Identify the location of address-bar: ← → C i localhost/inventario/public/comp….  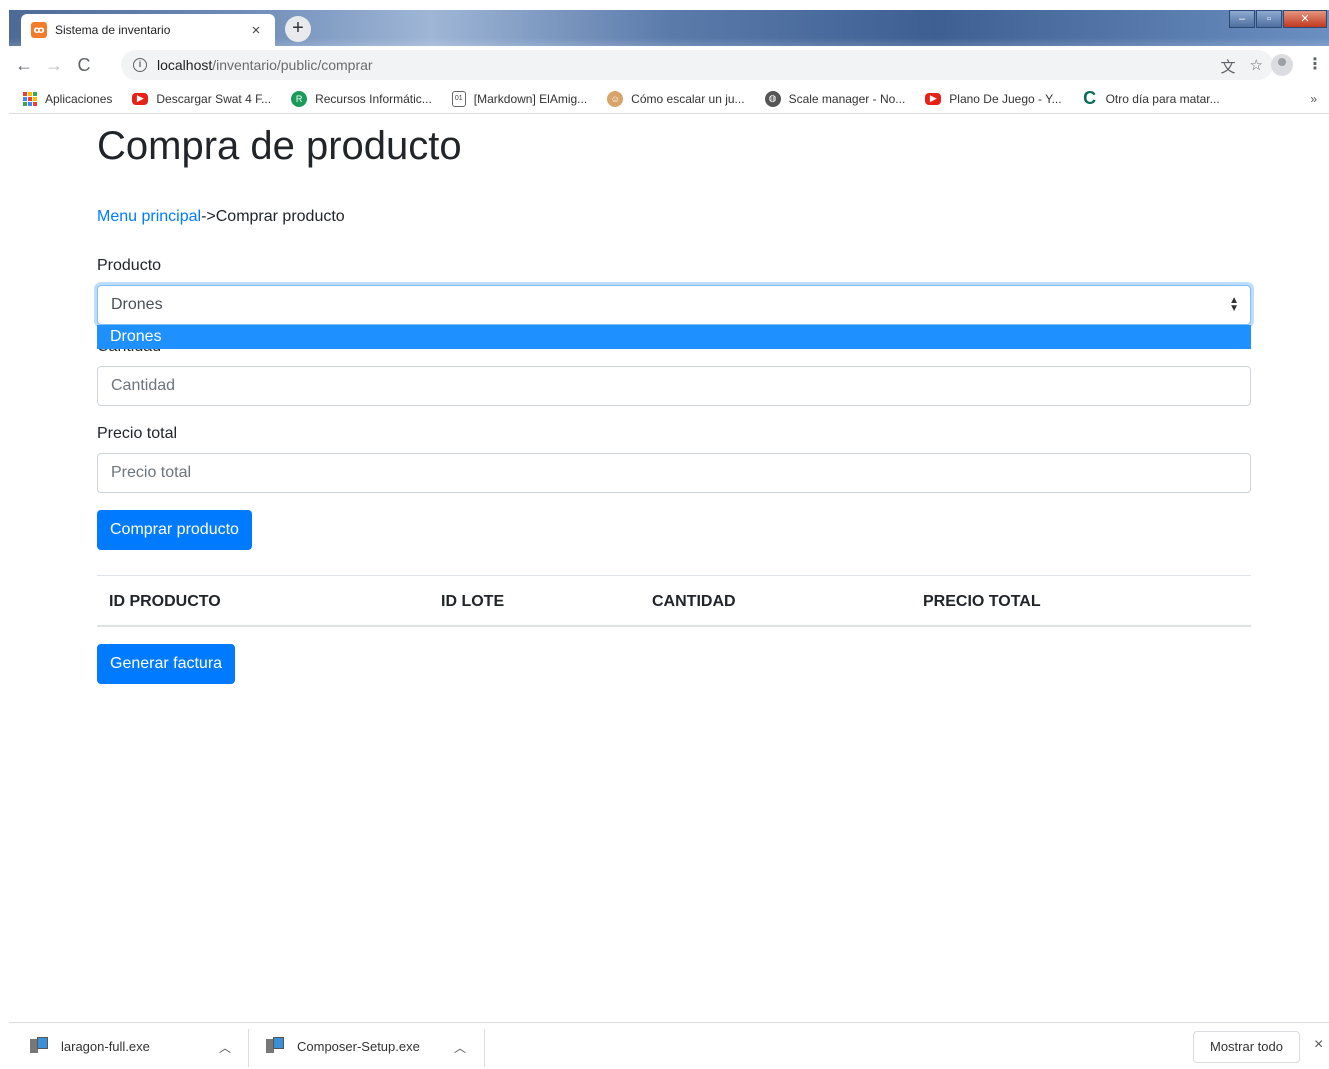
(669, 65).